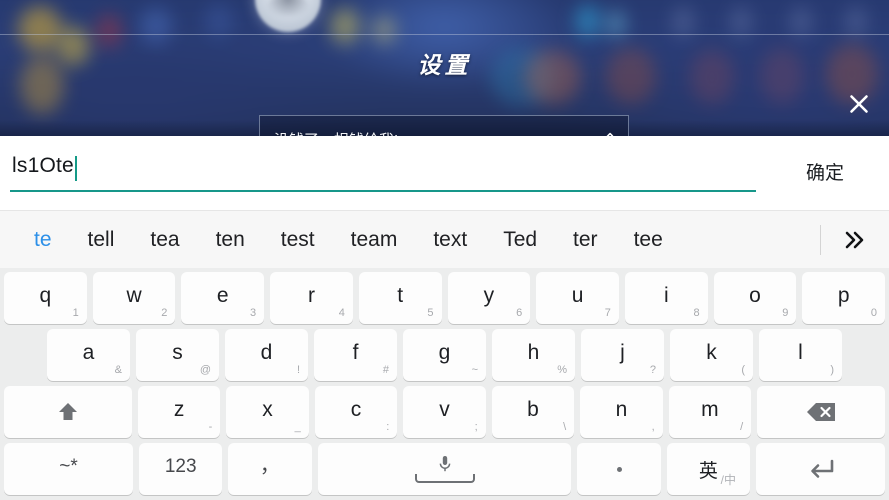  I want to click on key-e: e3, so click(223, 298).